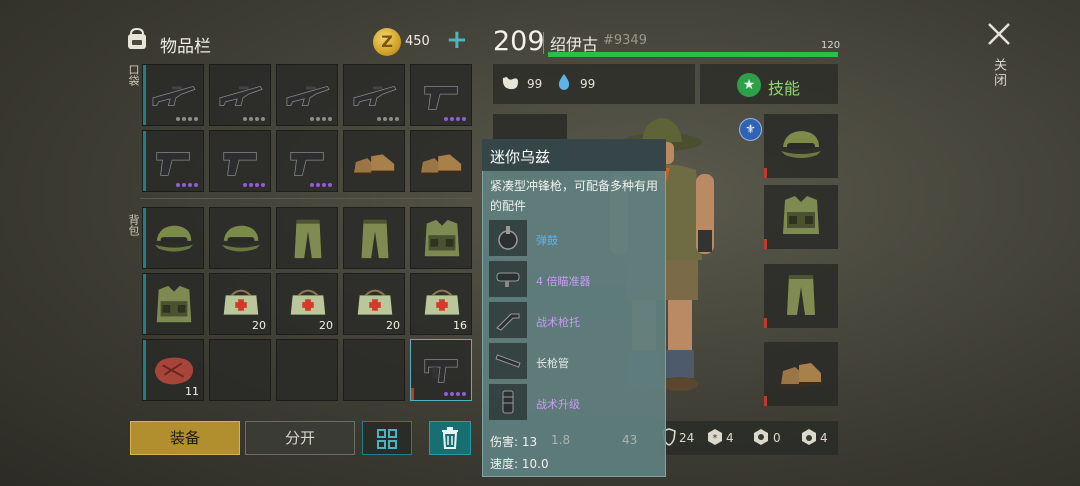  Describe the element at coordinates (563, 281) in the screenshot. I see `attachment-name: 4 倍瞄准器` at that location.